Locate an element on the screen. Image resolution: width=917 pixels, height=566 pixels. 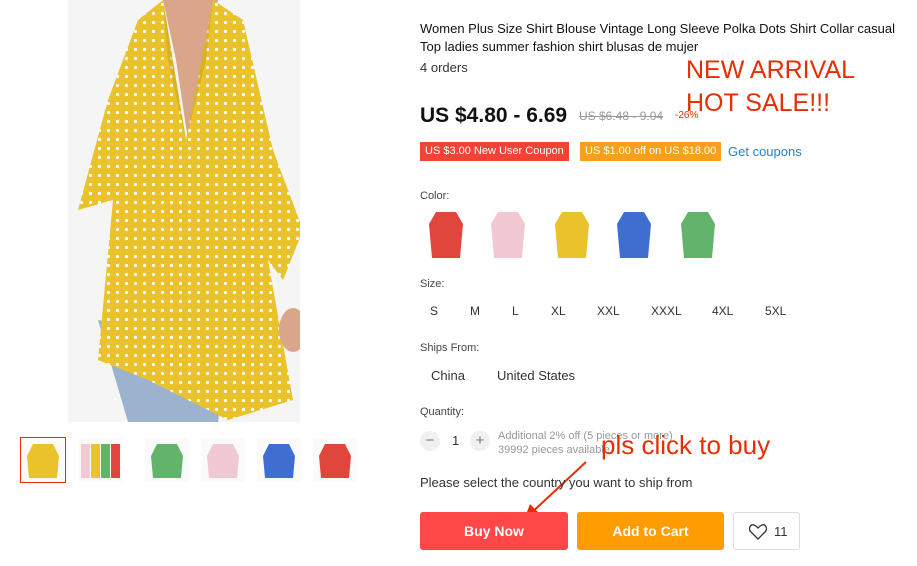
color-swatch-yellow is located at coordinates (572, 234).